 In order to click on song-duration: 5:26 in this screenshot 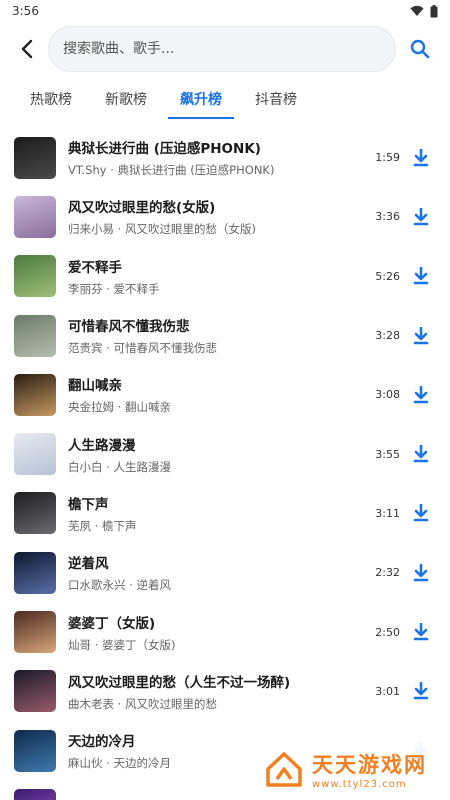, I will do `click(387, 276)`.